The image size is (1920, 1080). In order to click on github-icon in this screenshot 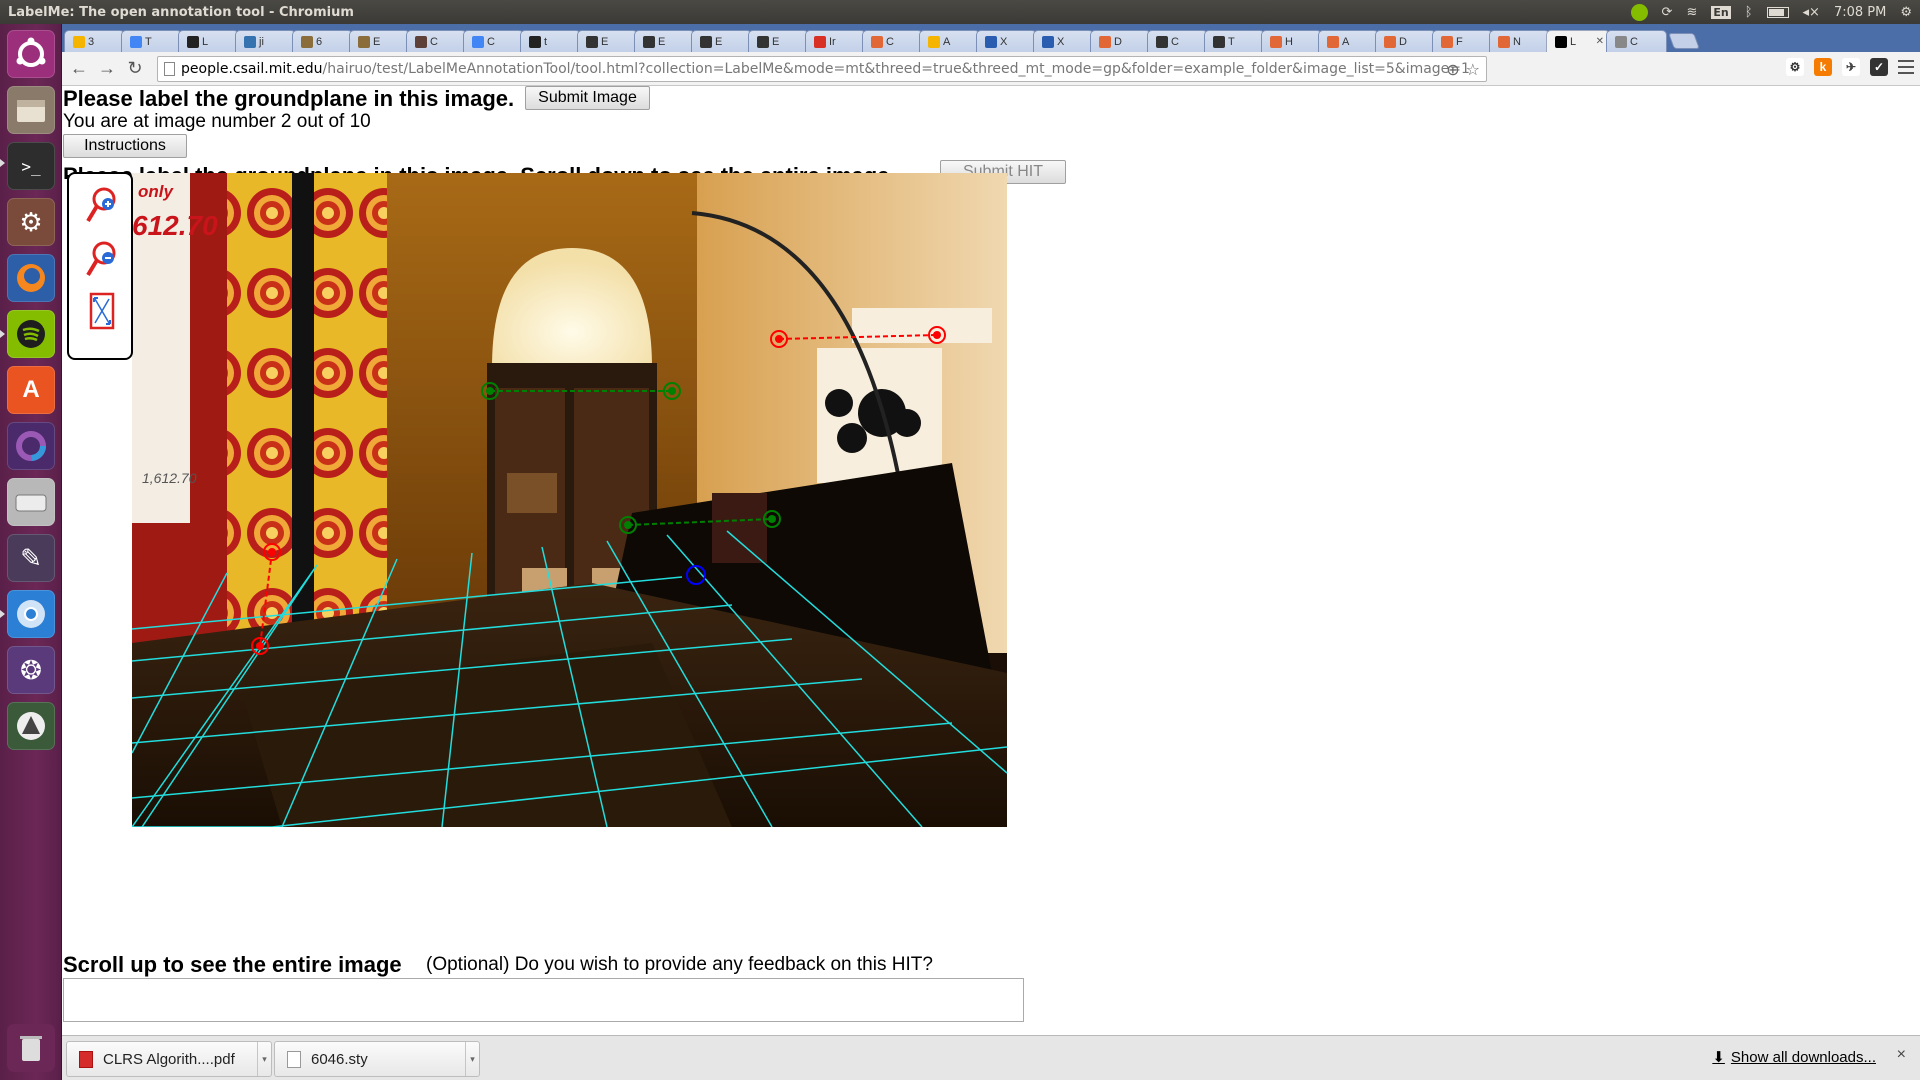, I will do `click(535, 41)`.